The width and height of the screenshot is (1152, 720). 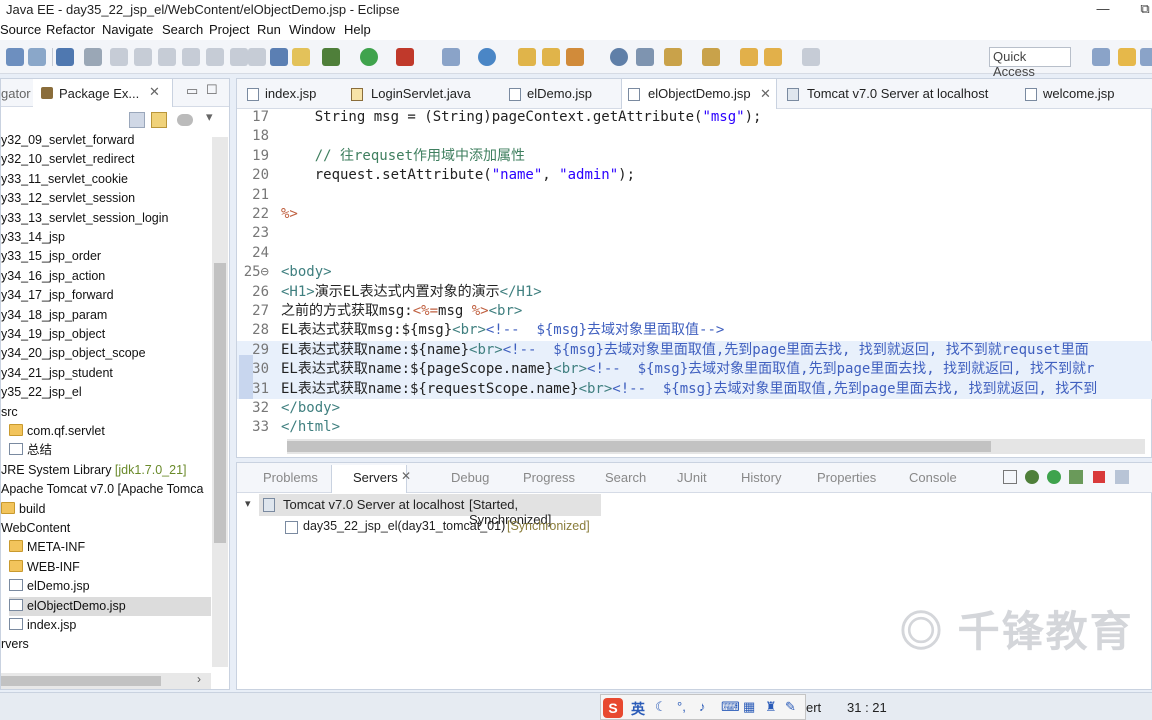 What do you see at coordinates (93, 57) in the screenshot?
I see `skip-breakpoints-icon` at bounding box center [93, 57].